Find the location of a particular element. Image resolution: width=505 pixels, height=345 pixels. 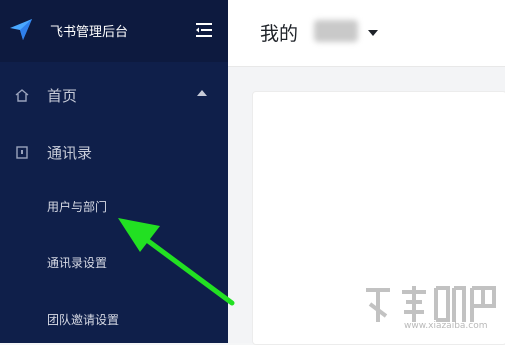

page-title: 我的 is located at coordinates (279, 34).